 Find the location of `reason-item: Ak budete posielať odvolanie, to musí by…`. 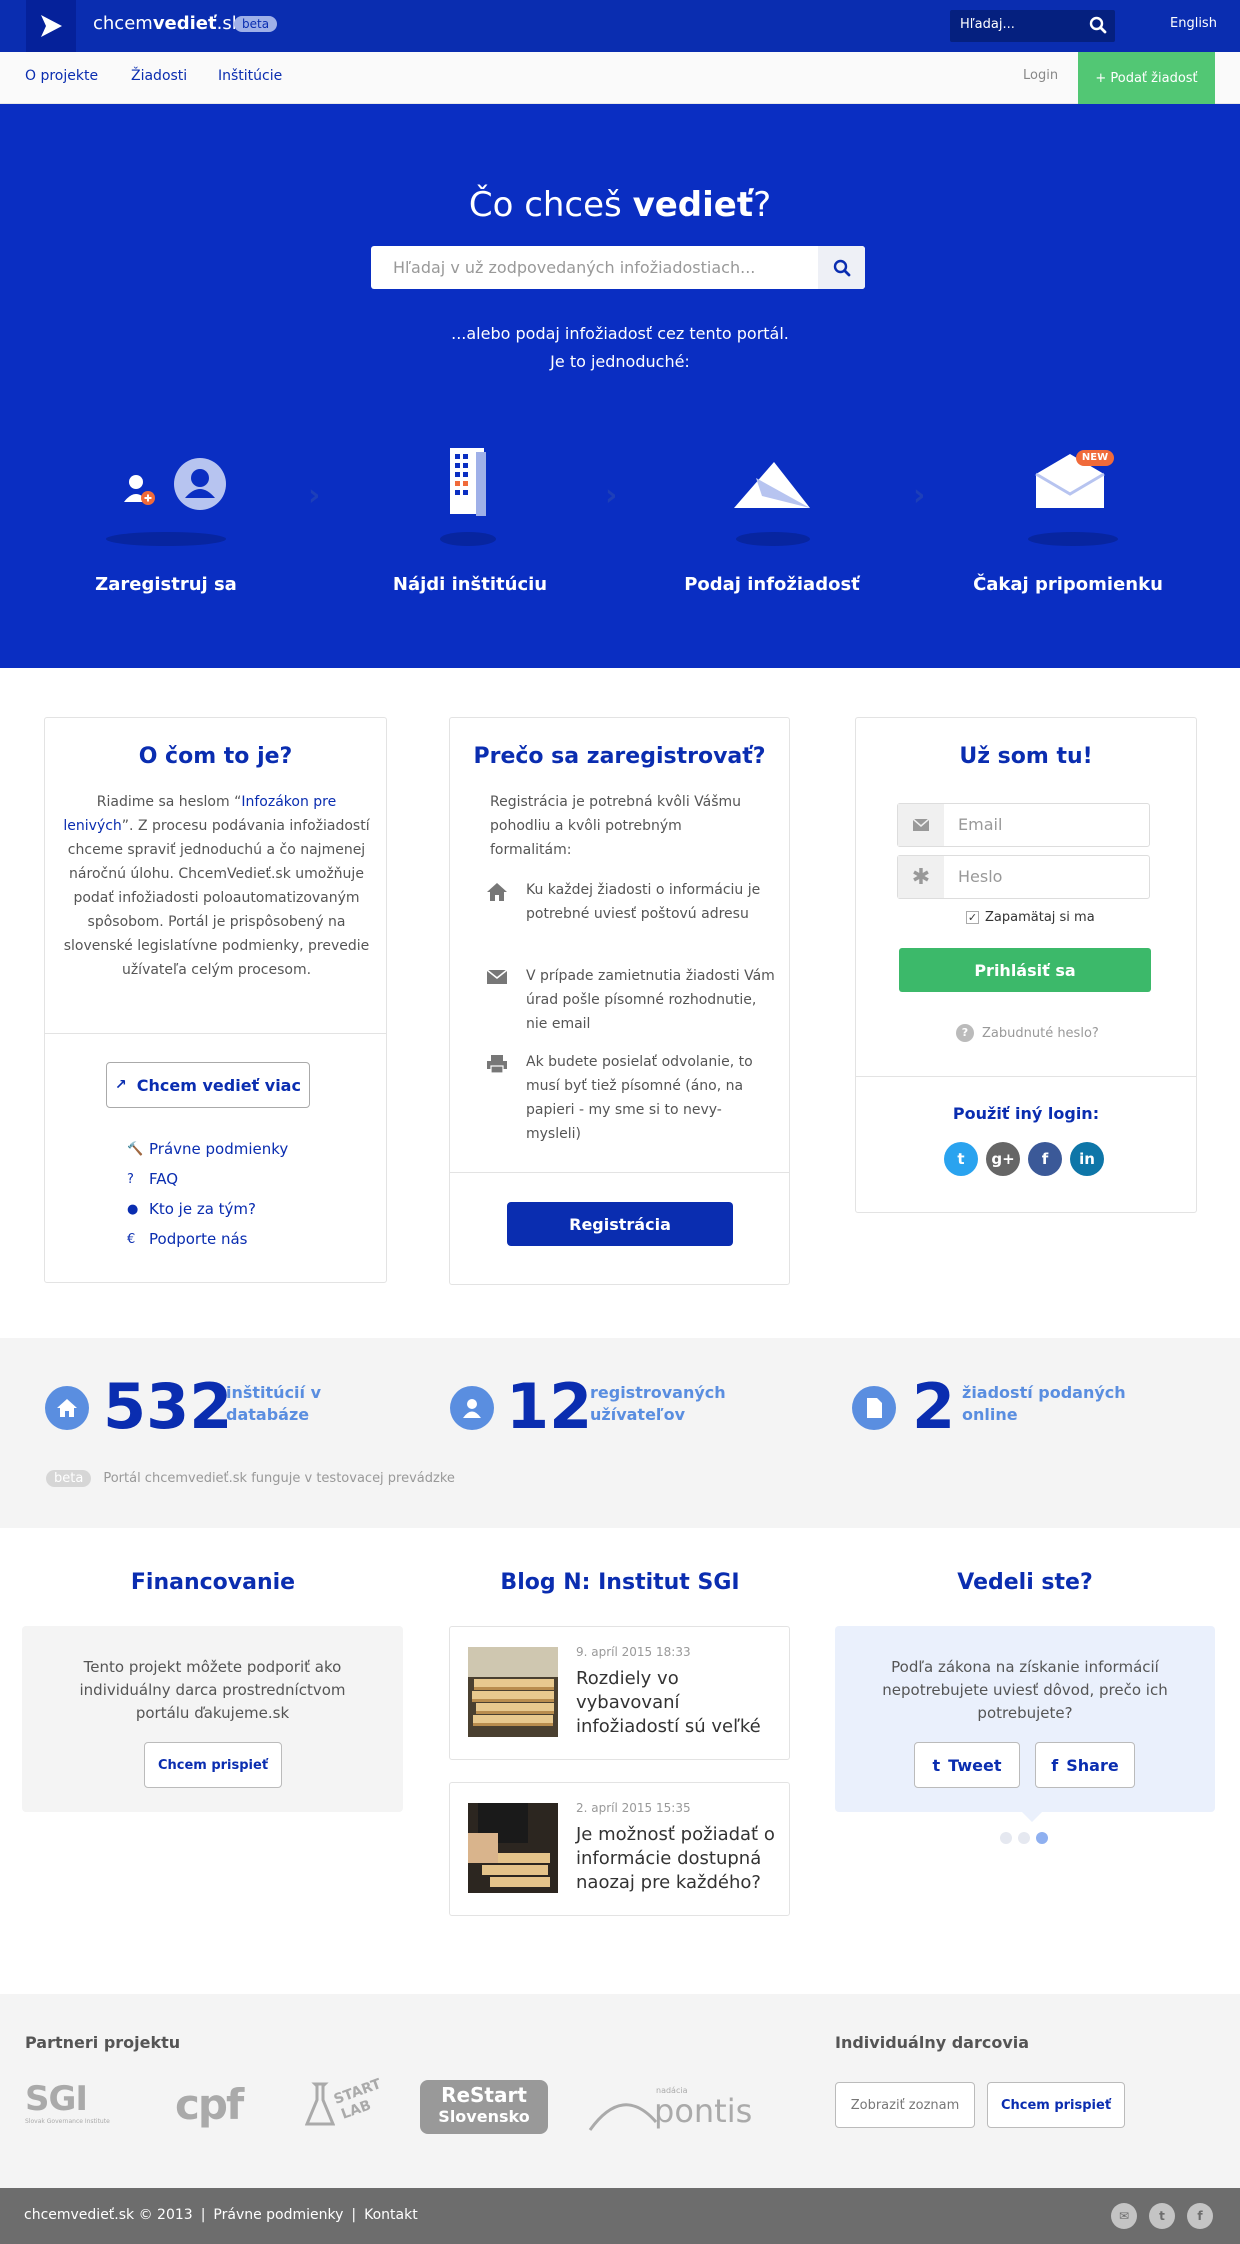

reason-item: Ak budete posielať odvolanie, to musí by… is located at coordinates (631, 1100).